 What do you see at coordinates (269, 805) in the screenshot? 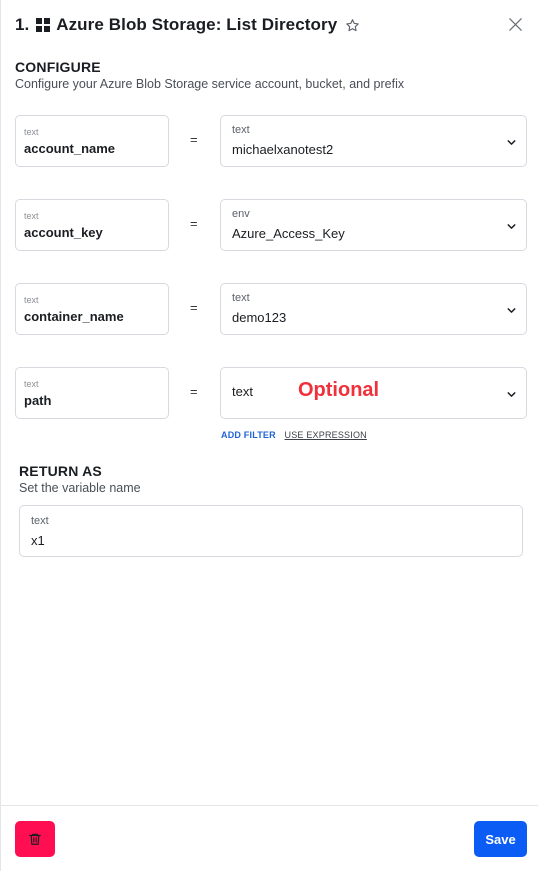
I see `footer-divider` at bounding box center [269, 805].